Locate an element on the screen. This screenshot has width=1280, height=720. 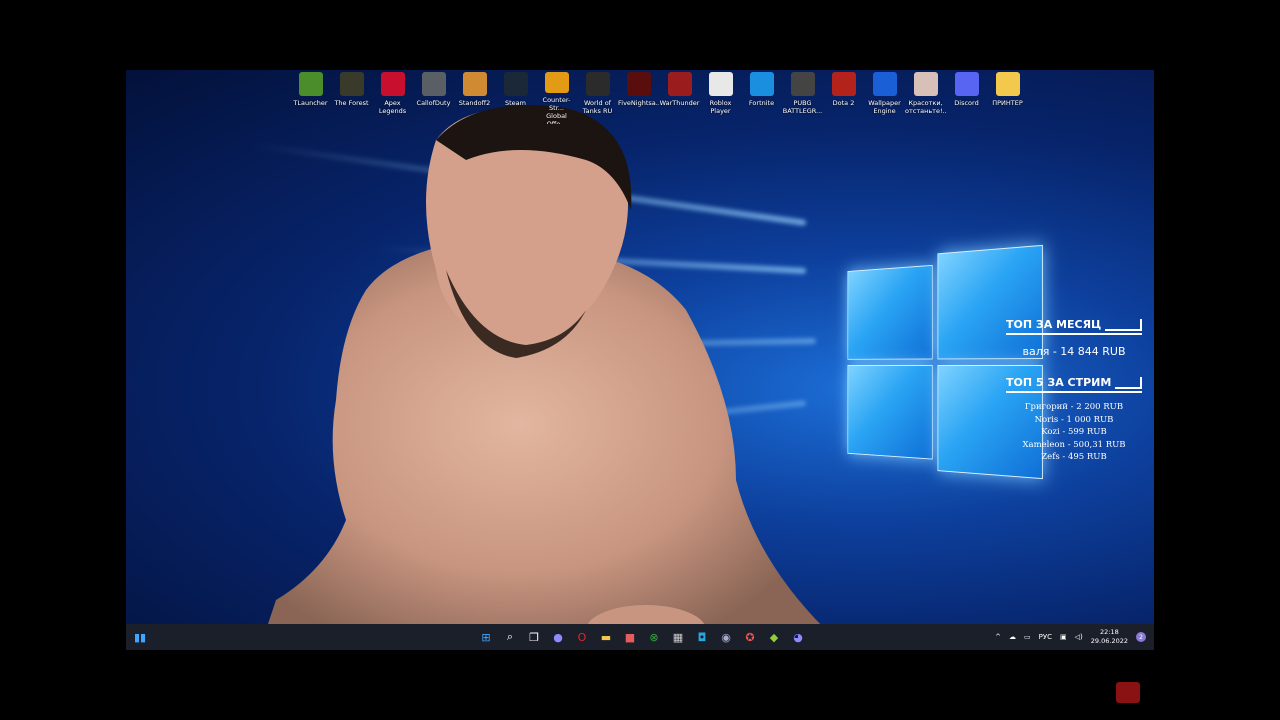
top-stream-header: ТОП 5 ЗА СТРИМ is located at coordinates (1074, 384).